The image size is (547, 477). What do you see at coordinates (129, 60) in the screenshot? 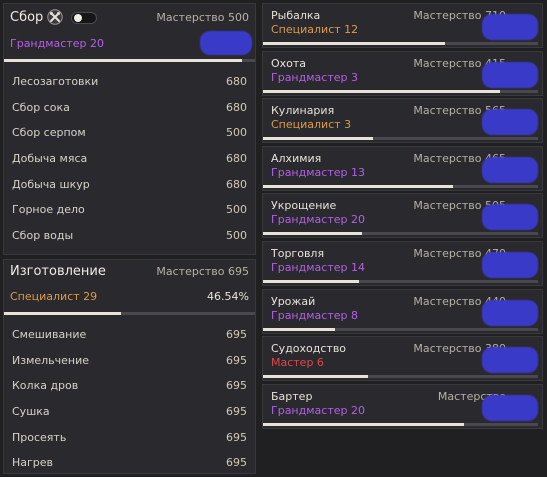
I see `gathering-progress-bar` at bounding box center [129, 60].